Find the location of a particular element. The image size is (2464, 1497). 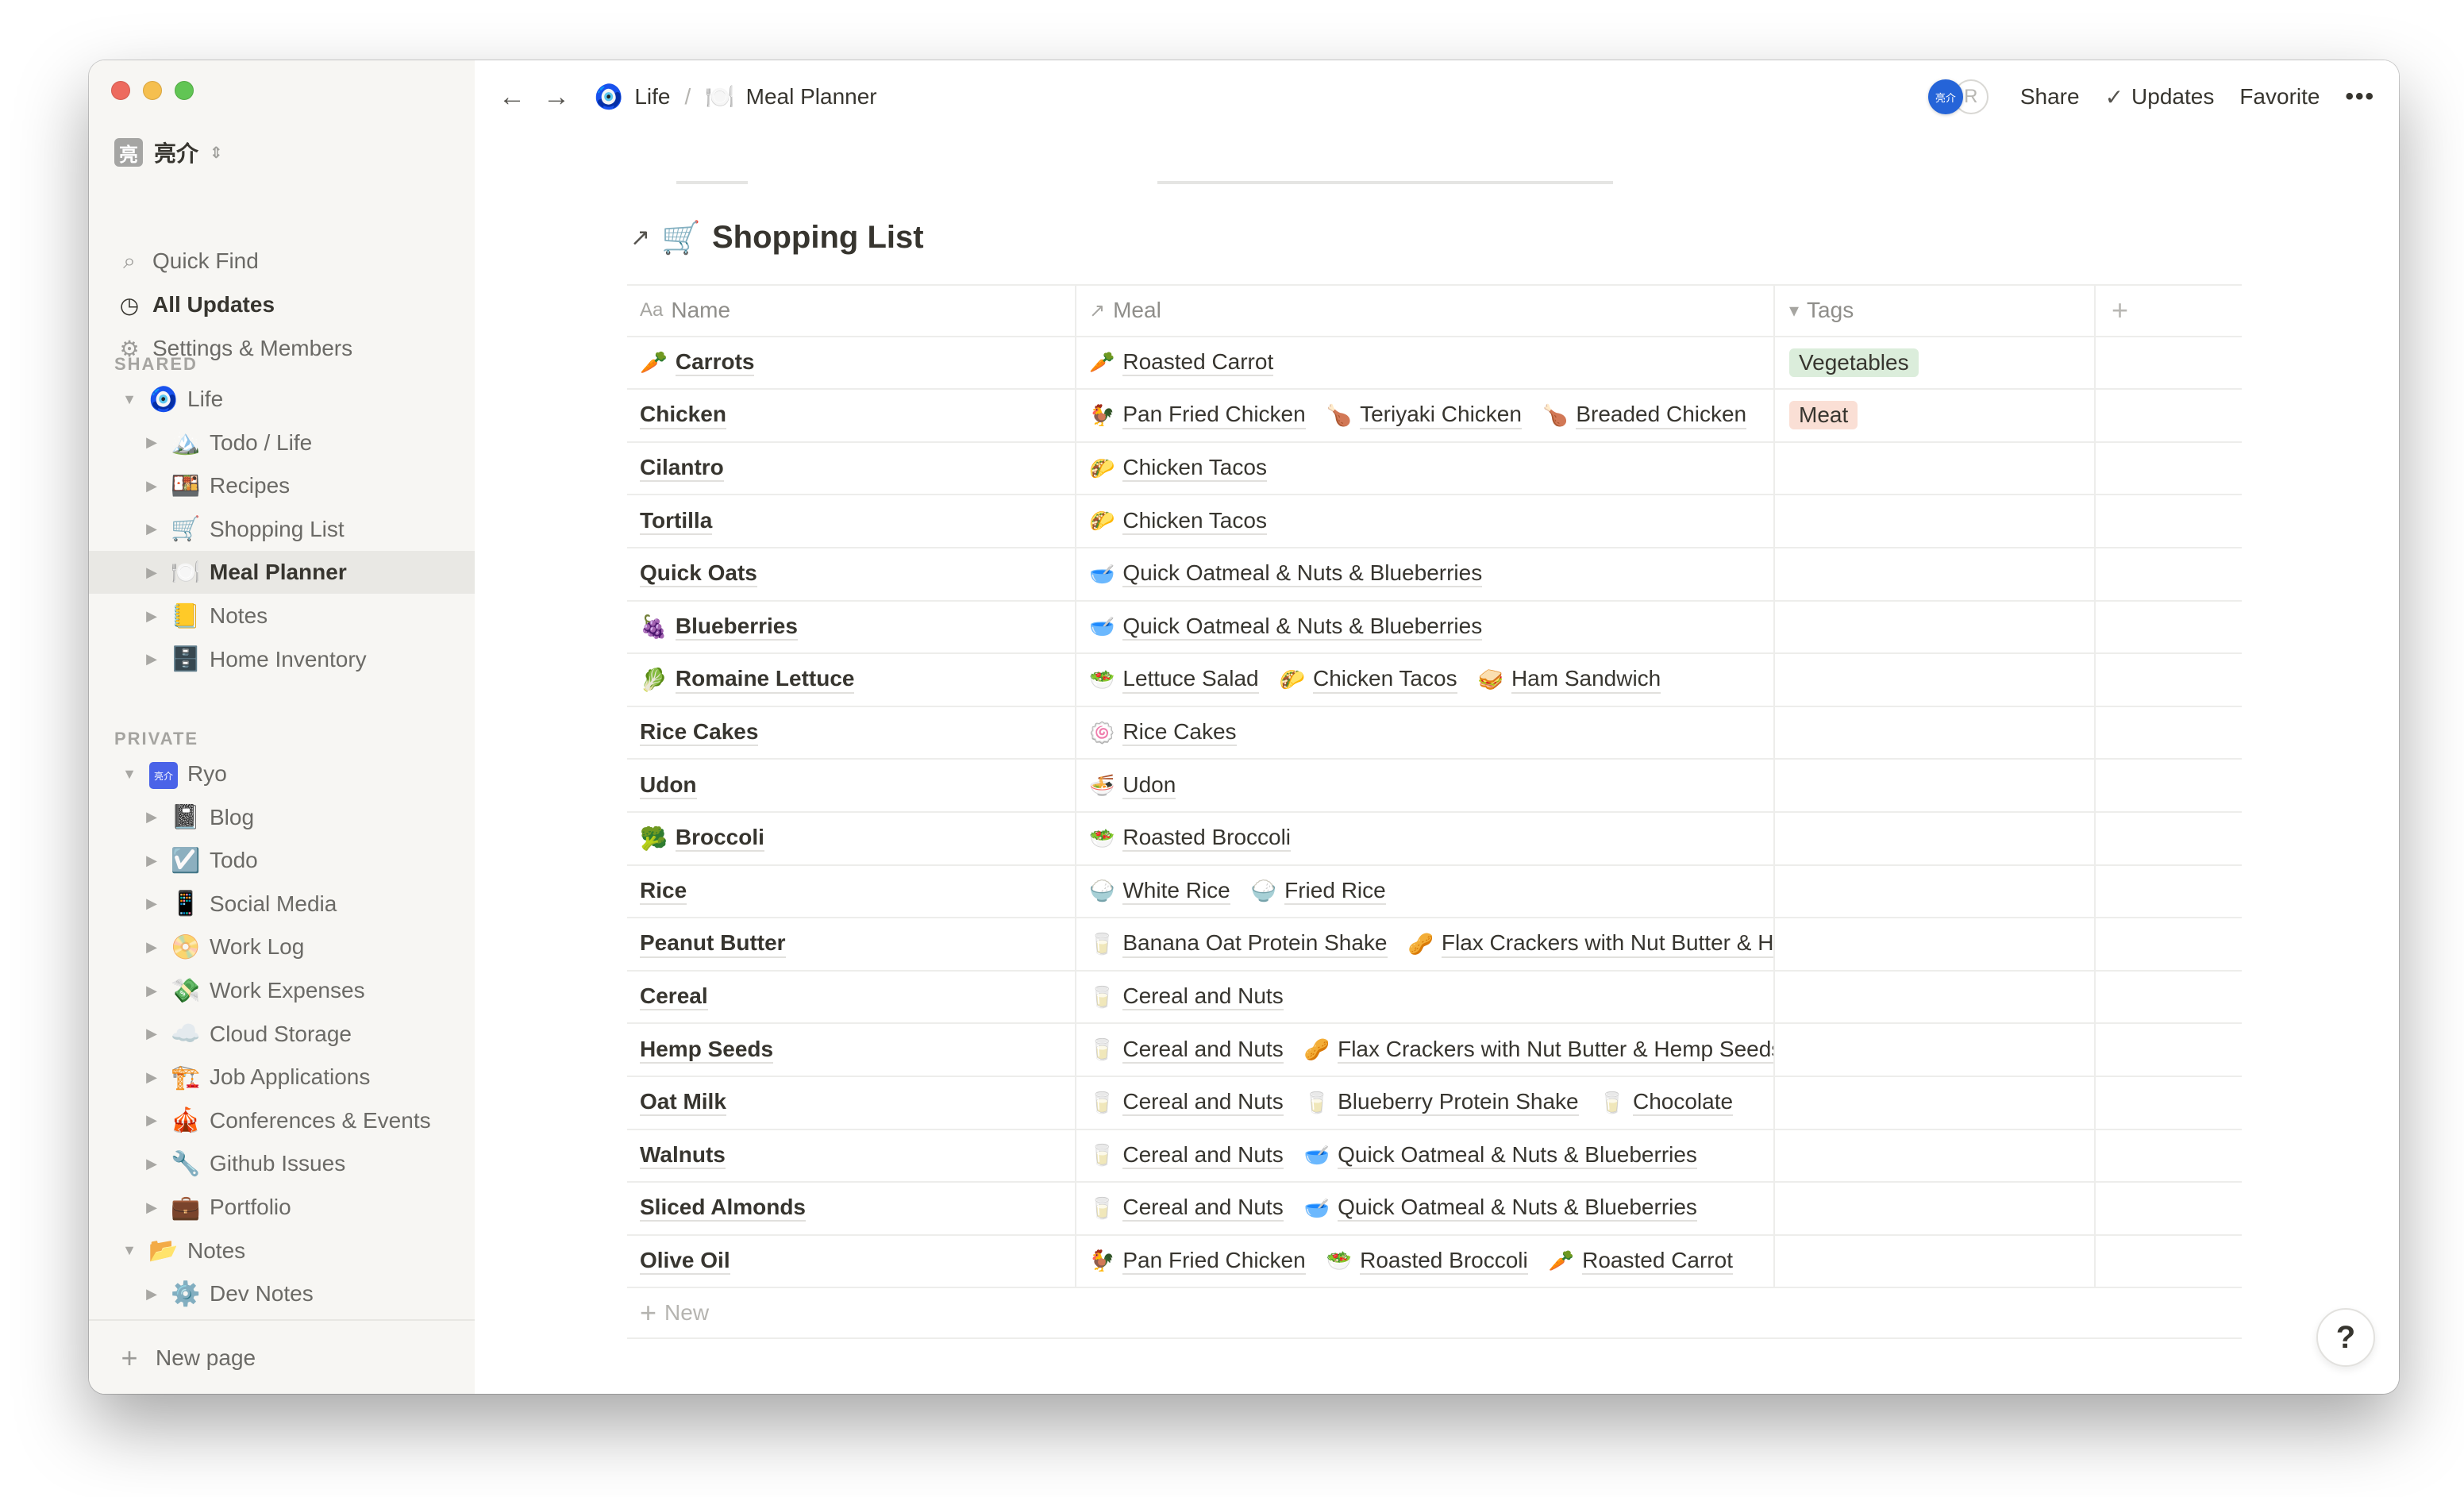

breadcrumb-life: Life is located at coordinates (652, 97).